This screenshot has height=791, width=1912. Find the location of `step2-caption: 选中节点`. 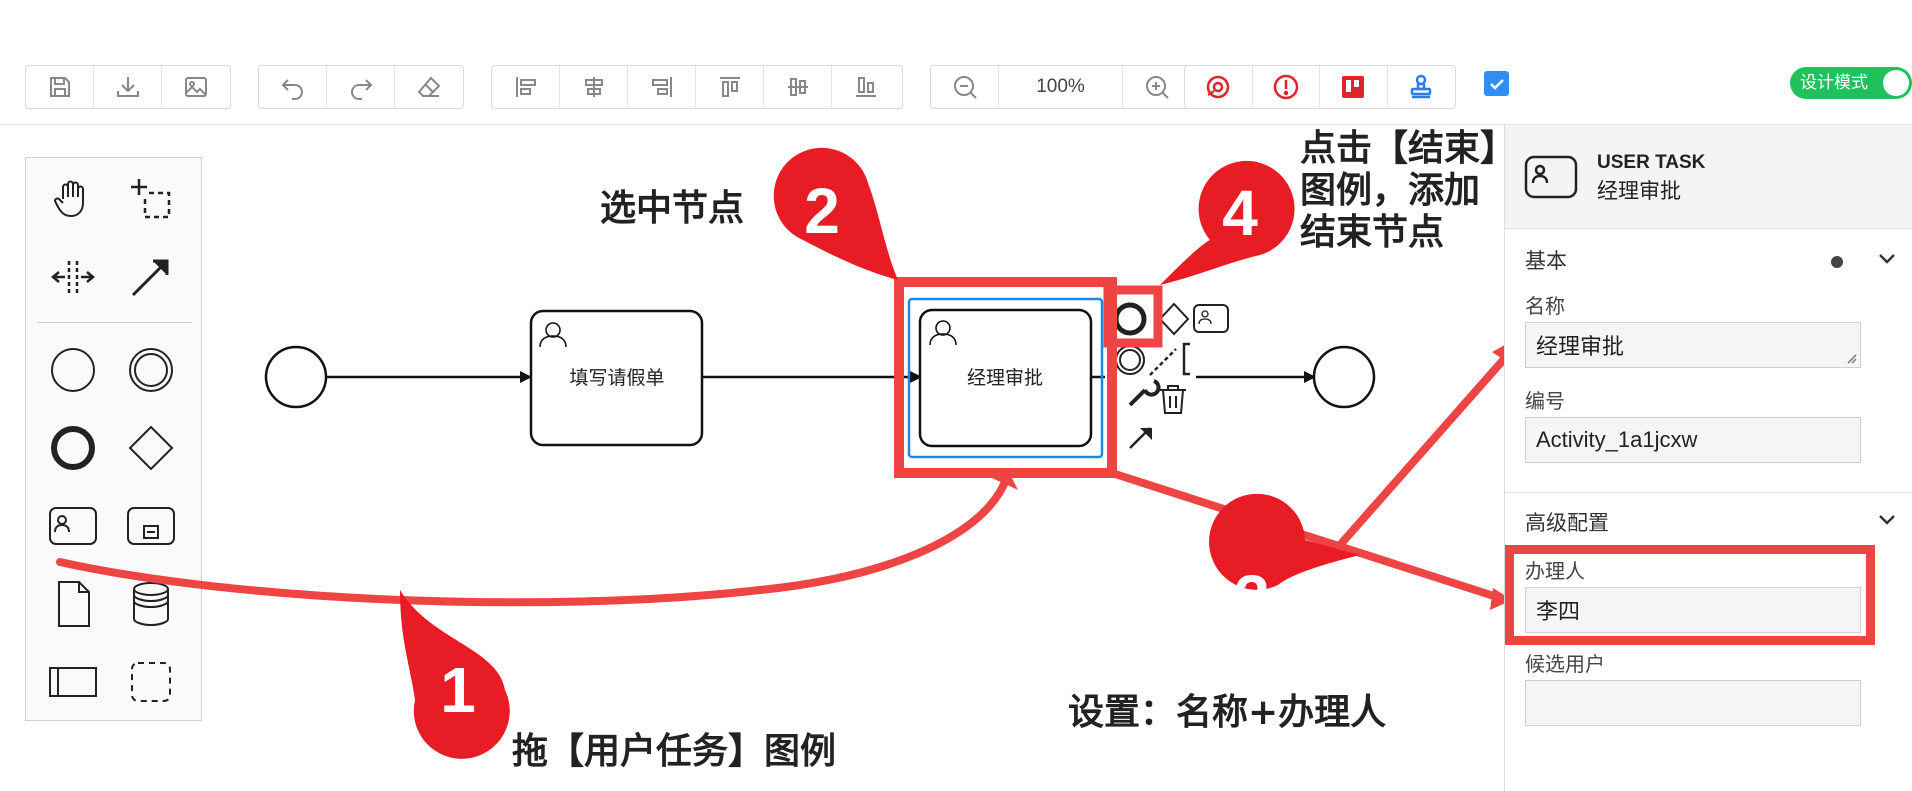

step2-caption: 选中节点 is located at coordinates (672, 208).